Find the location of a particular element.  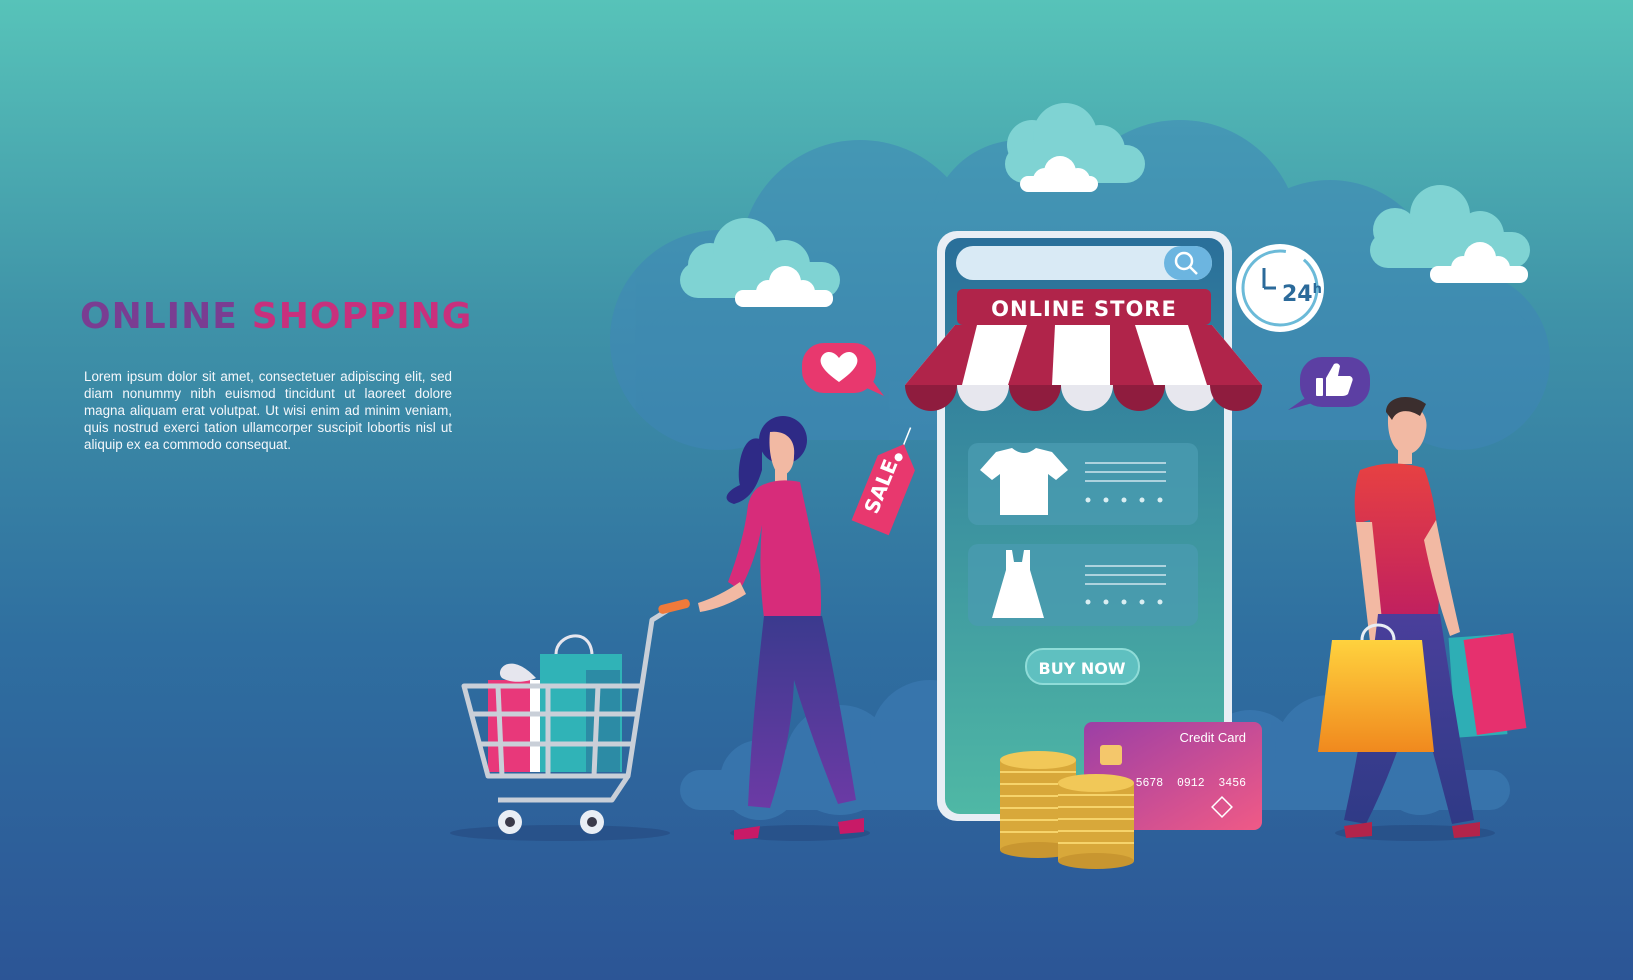

search-bar is located at coordinates (1084, 263).